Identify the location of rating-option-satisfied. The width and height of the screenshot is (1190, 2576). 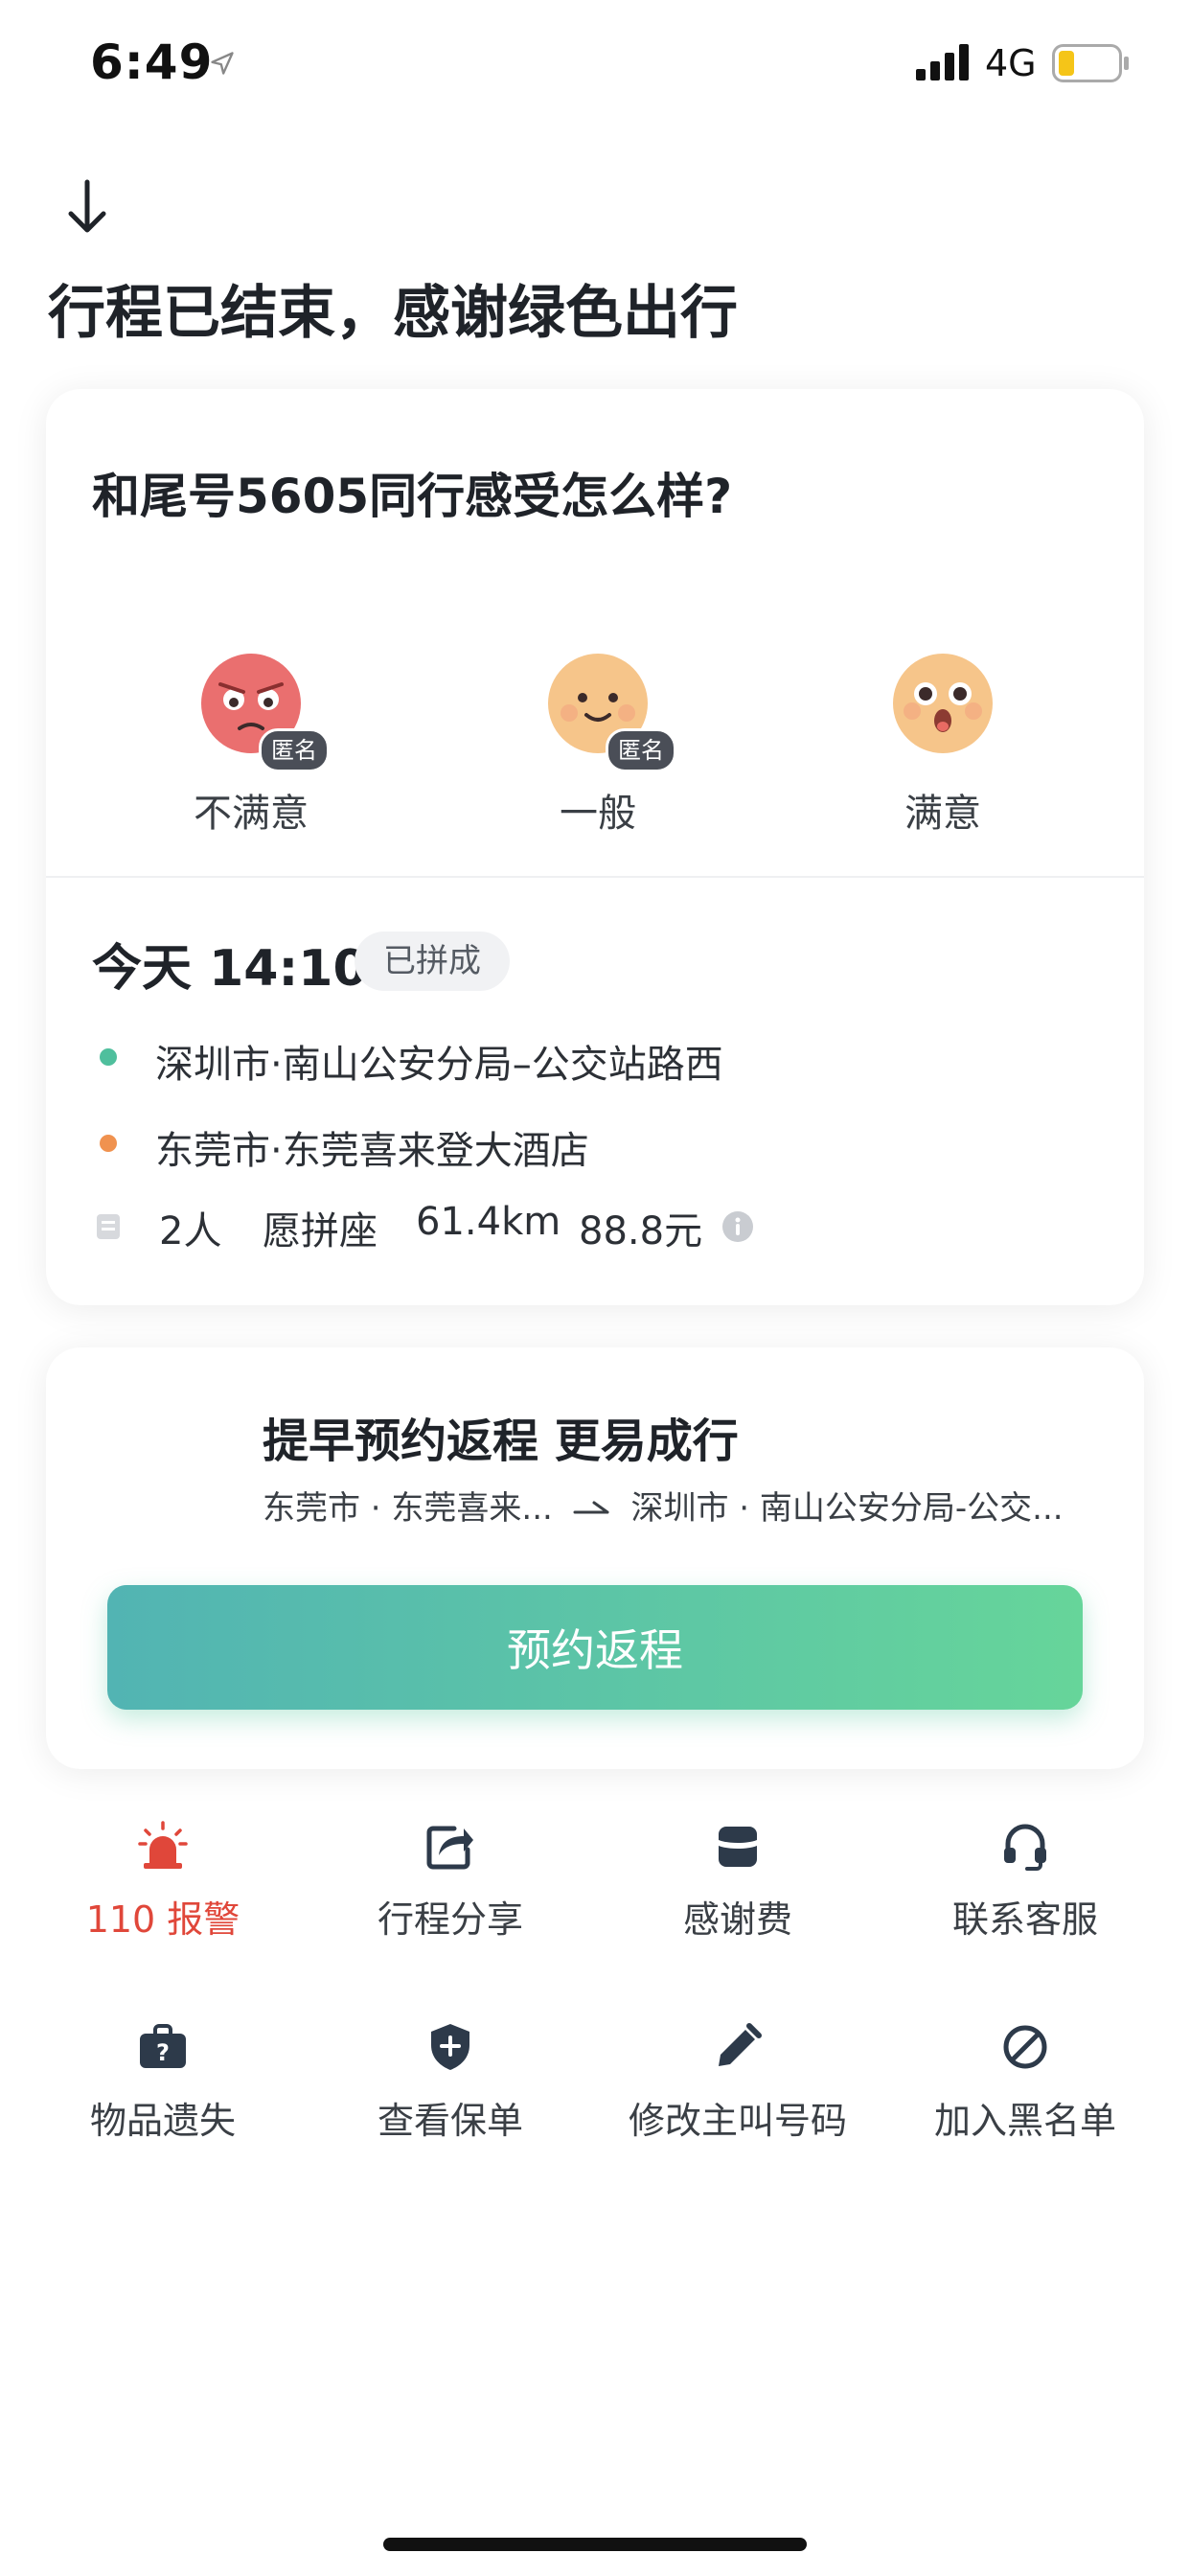
(943, 705).